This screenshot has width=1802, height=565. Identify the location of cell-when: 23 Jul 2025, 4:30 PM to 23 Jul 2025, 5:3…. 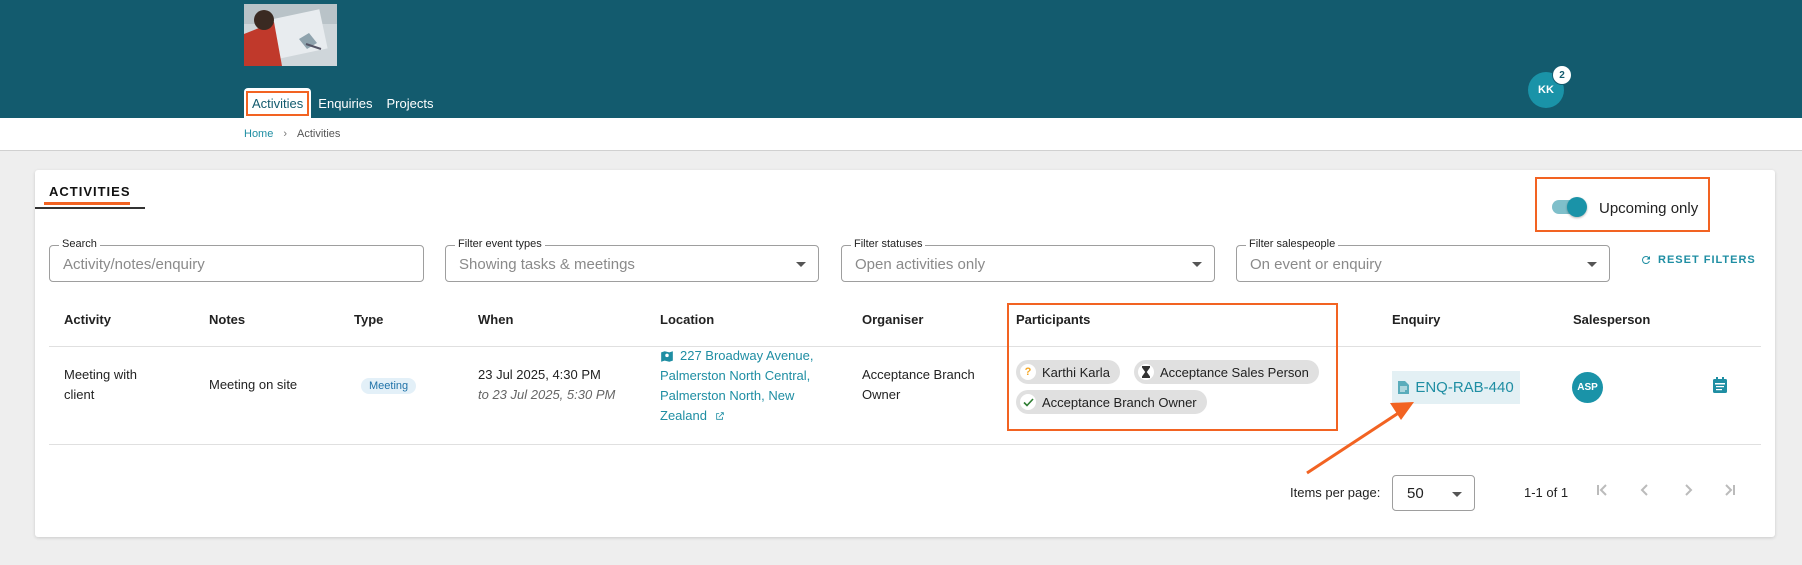
(546, 385).